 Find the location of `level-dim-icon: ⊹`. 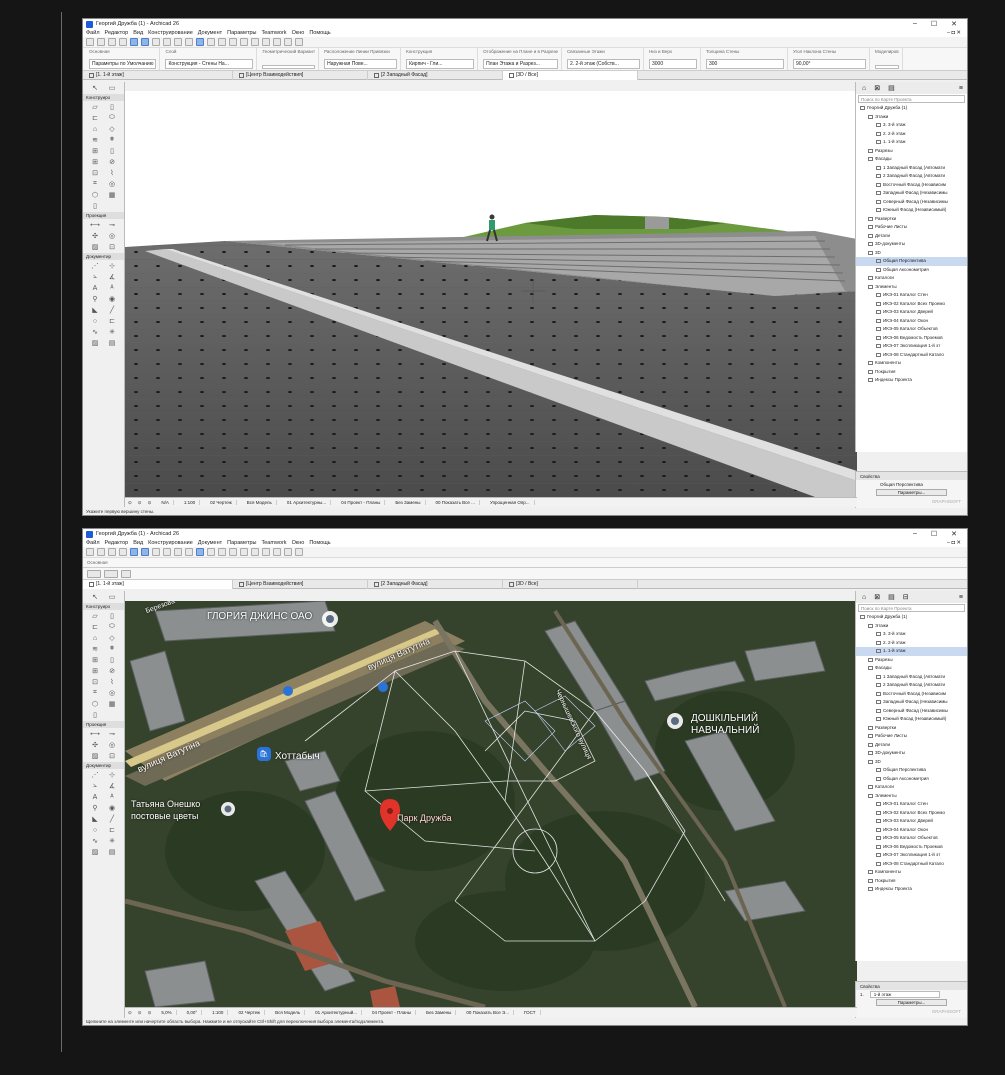

level-dim-icon: ⊹ is located at coordinates (112, 266).